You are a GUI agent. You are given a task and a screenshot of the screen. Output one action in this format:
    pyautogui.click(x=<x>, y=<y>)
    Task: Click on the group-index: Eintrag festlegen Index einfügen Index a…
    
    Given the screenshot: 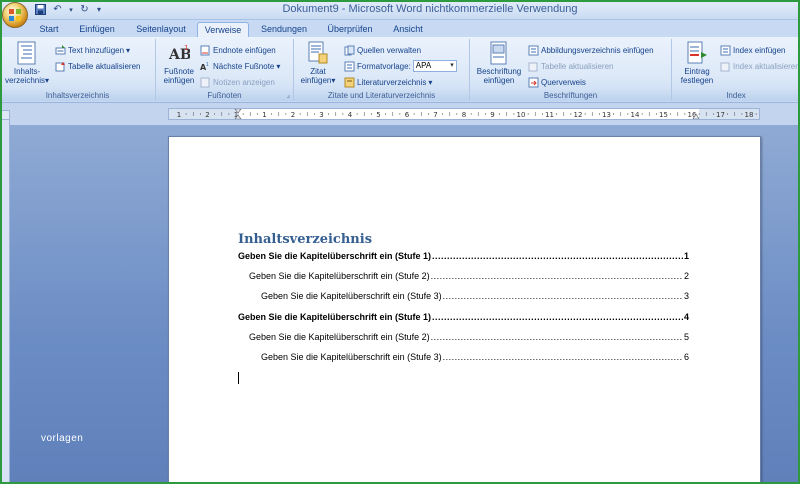 What is the action you would take?
    pyautogui.click(x=736, y=70)
    